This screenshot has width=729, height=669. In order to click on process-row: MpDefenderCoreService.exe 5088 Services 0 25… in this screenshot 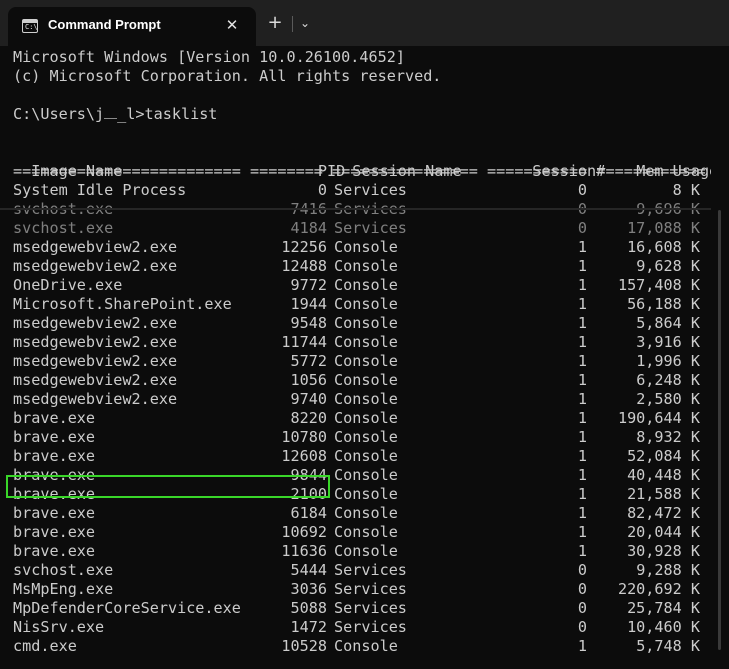, I will do `click(356, 608)`.